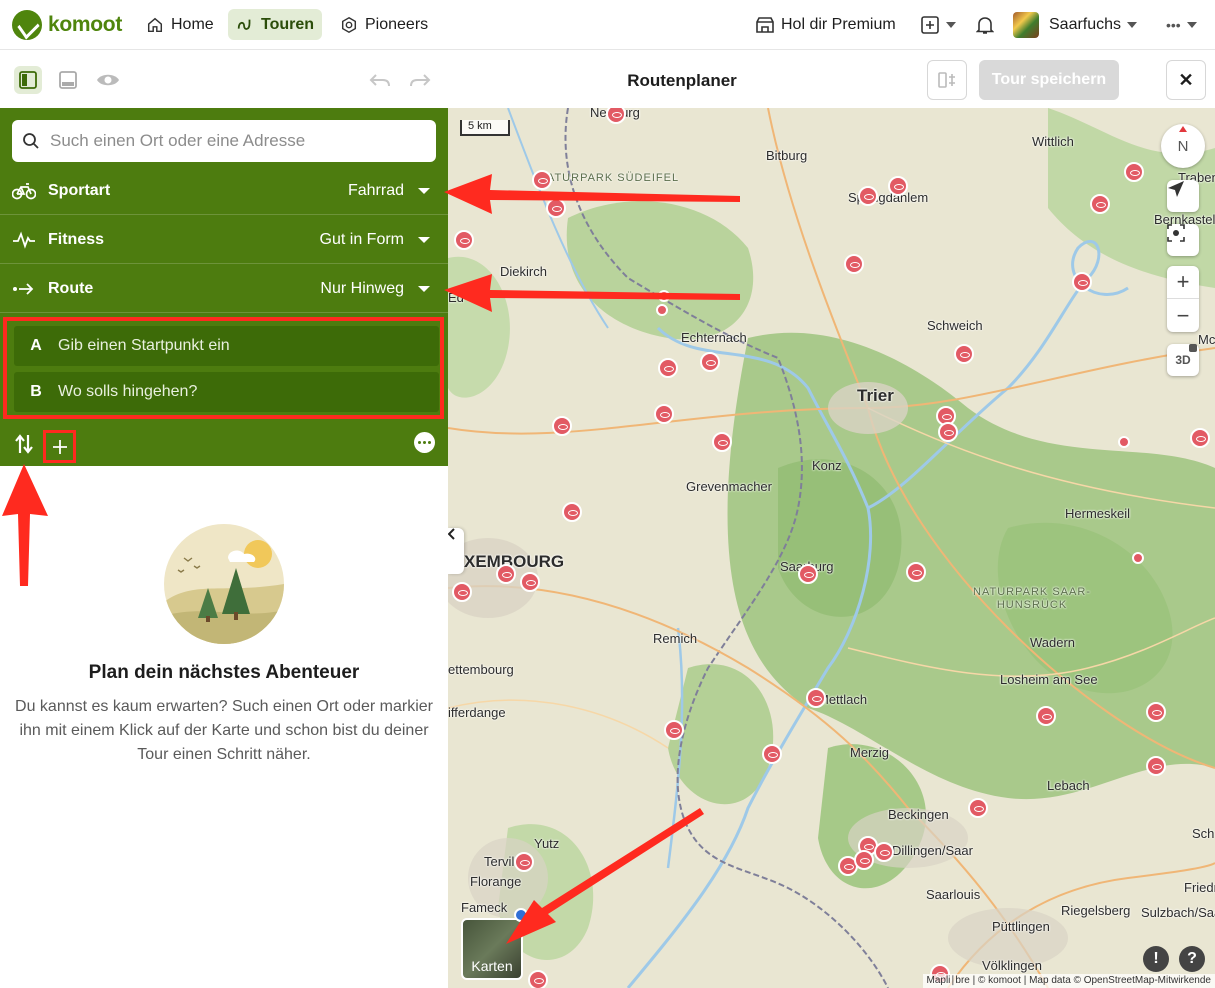 The width and height of the screenshot is (1215, 988). I want to click on locate-button, so click(1183, 196).